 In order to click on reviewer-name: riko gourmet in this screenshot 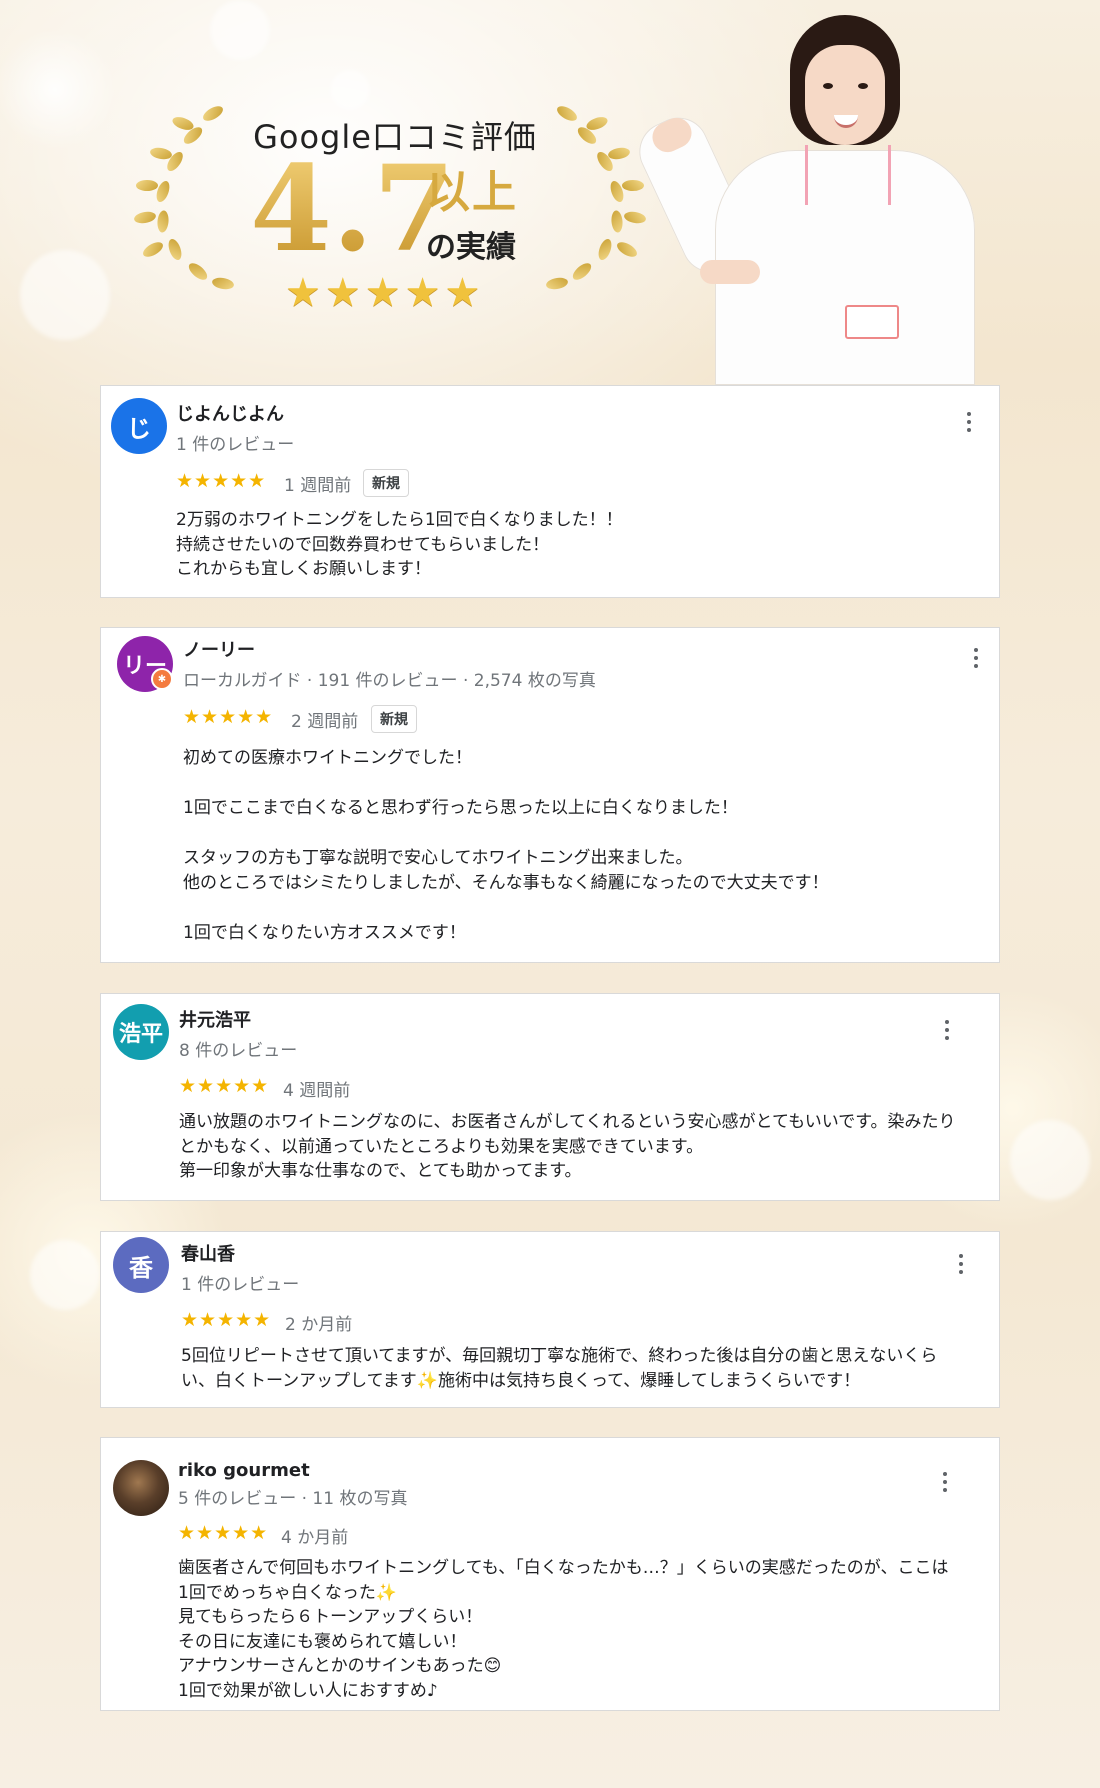, I will do `click(244, 1470)`.